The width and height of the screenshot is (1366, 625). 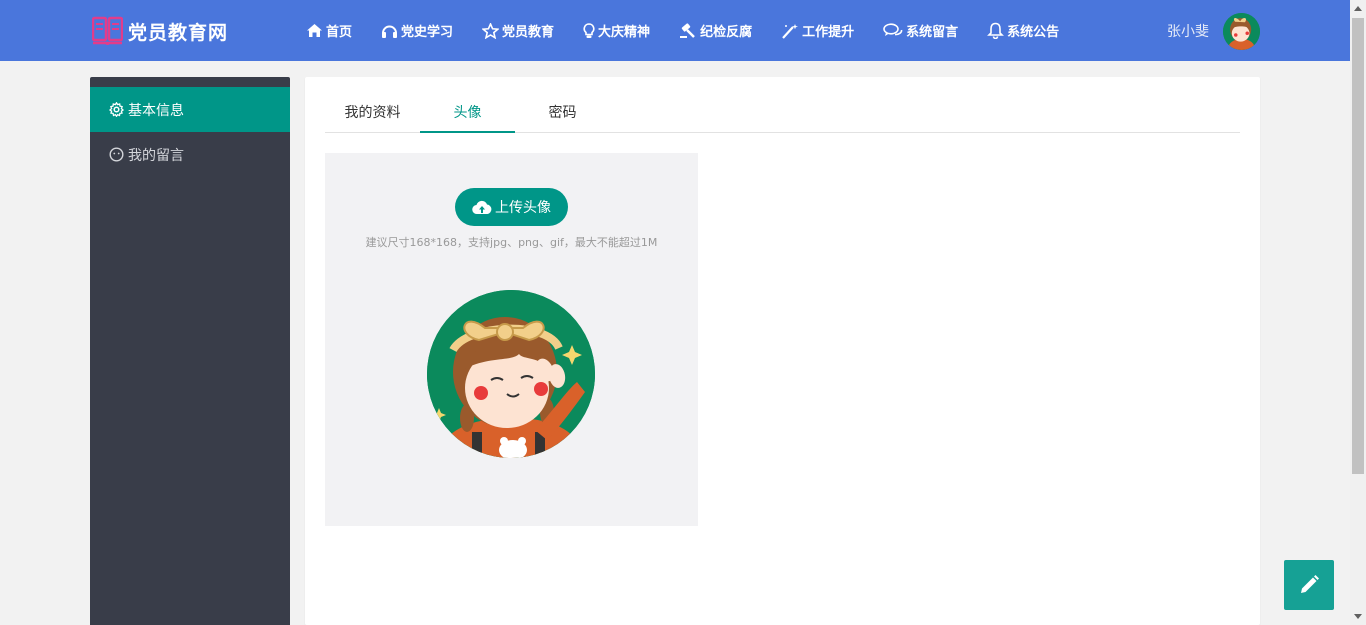 I want to click on floating-edit-button, so click(x=1309, y=585).